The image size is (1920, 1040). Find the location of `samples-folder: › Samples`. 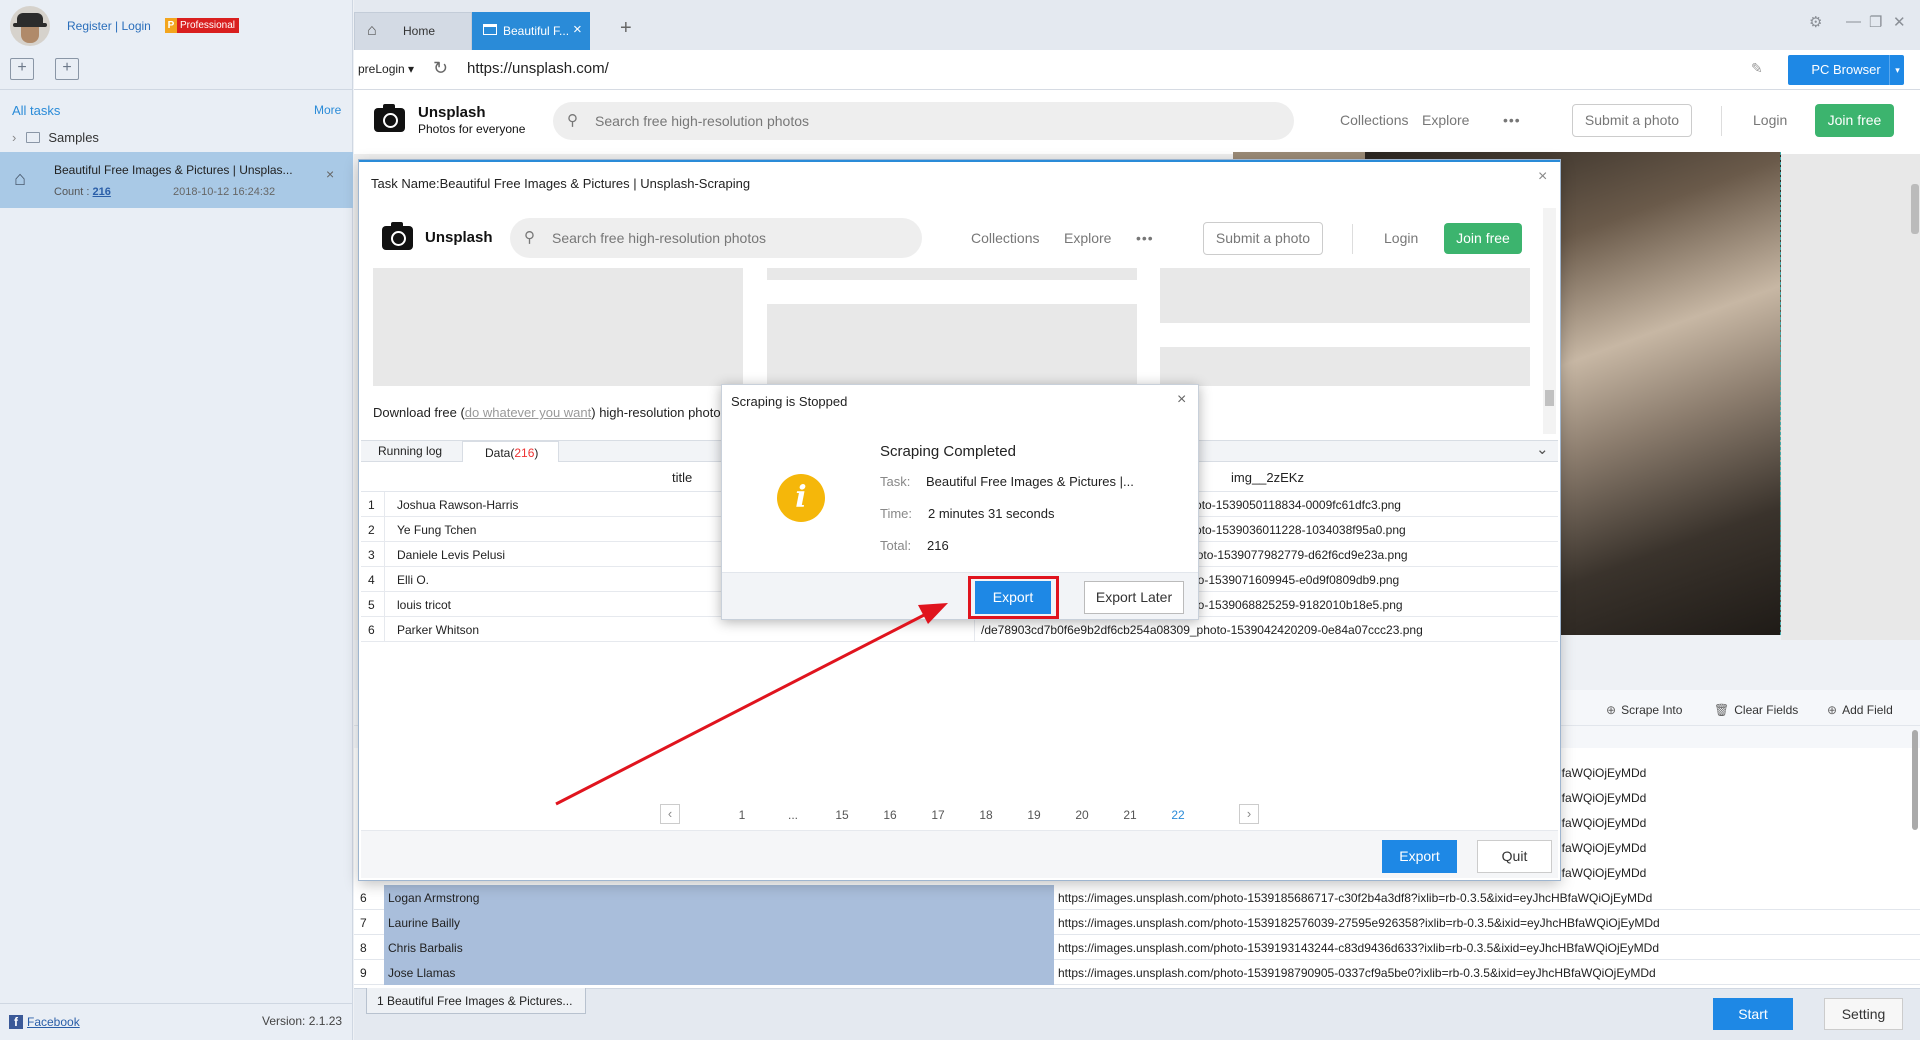

samples-folder: › Samples is located at coordinates (55, 137).